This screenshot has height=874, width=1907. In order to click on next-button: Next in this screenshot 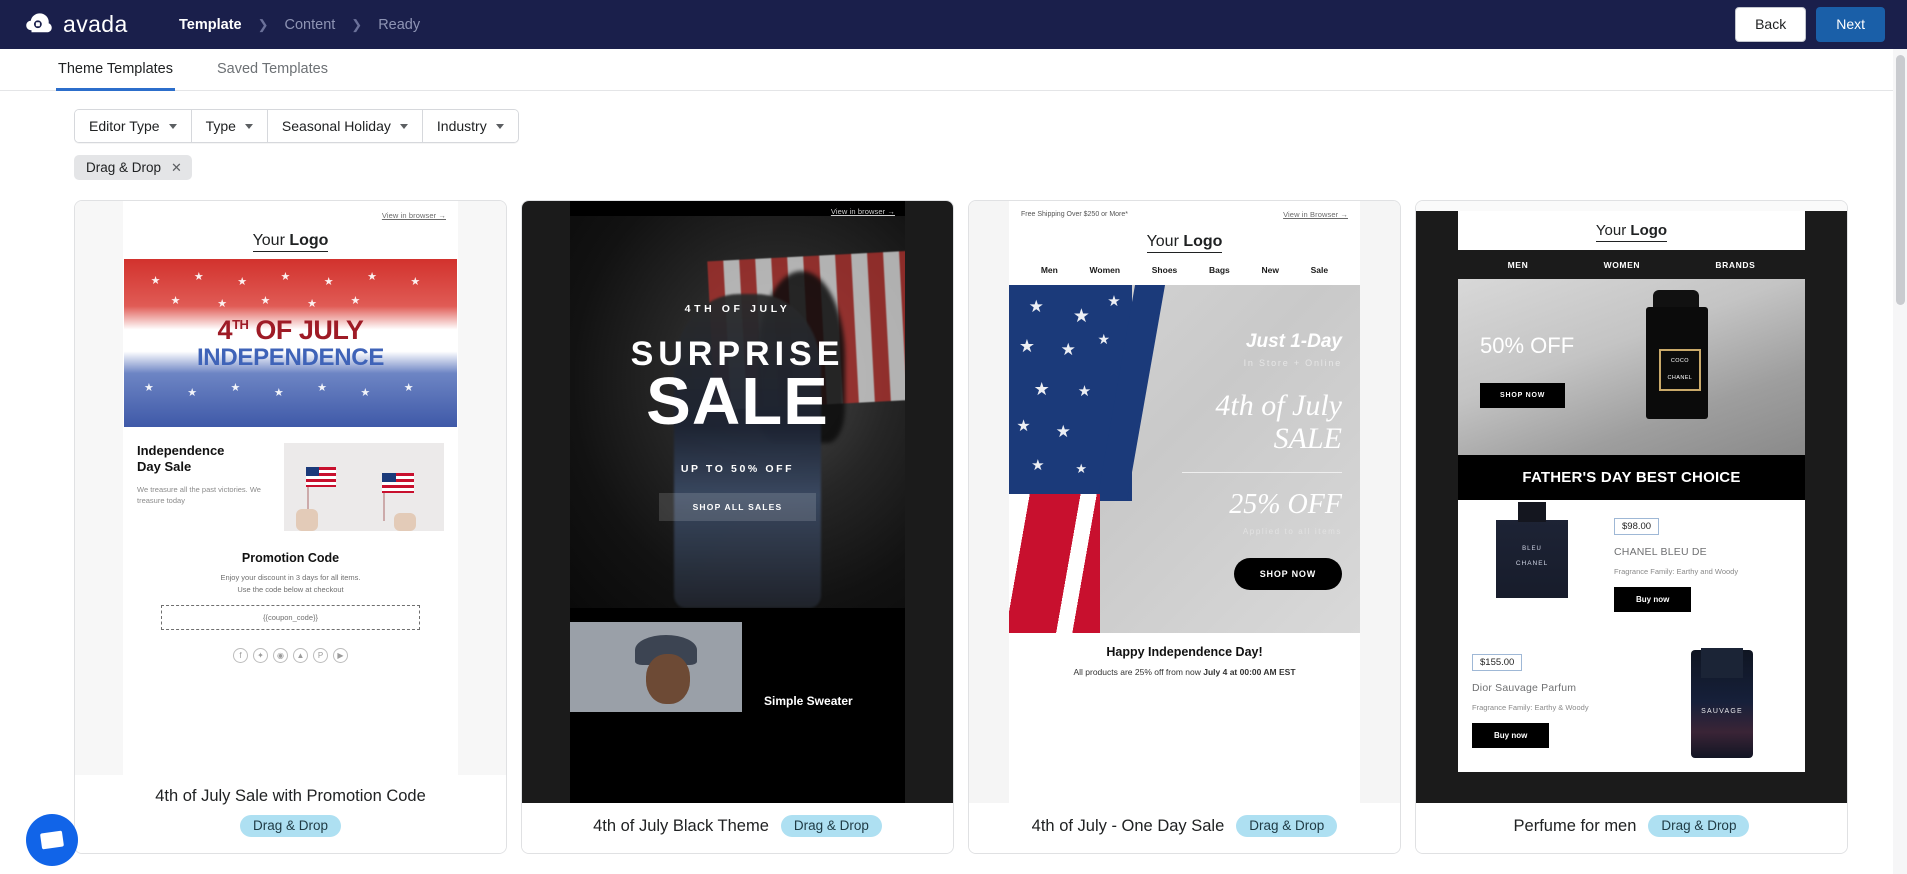, I will do `click(1850, 24)`.